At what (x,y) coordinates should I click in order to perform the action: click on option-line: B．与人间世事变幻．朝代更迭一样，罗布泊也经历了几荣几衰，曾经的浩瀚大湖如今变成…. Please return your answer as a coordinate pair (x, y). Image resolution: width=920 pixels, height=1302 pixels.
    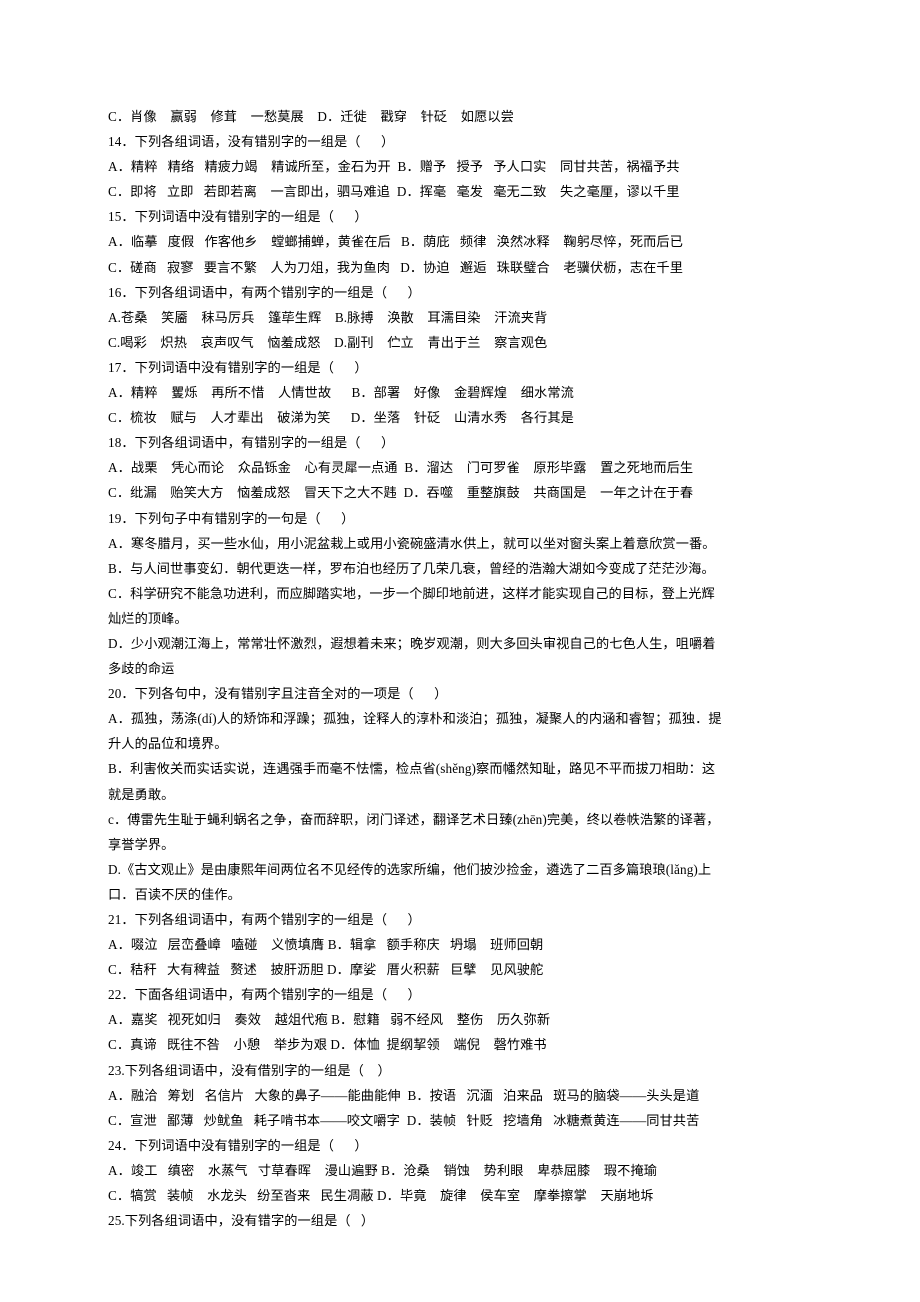
    Looking at the image, I should click on (411, 568).